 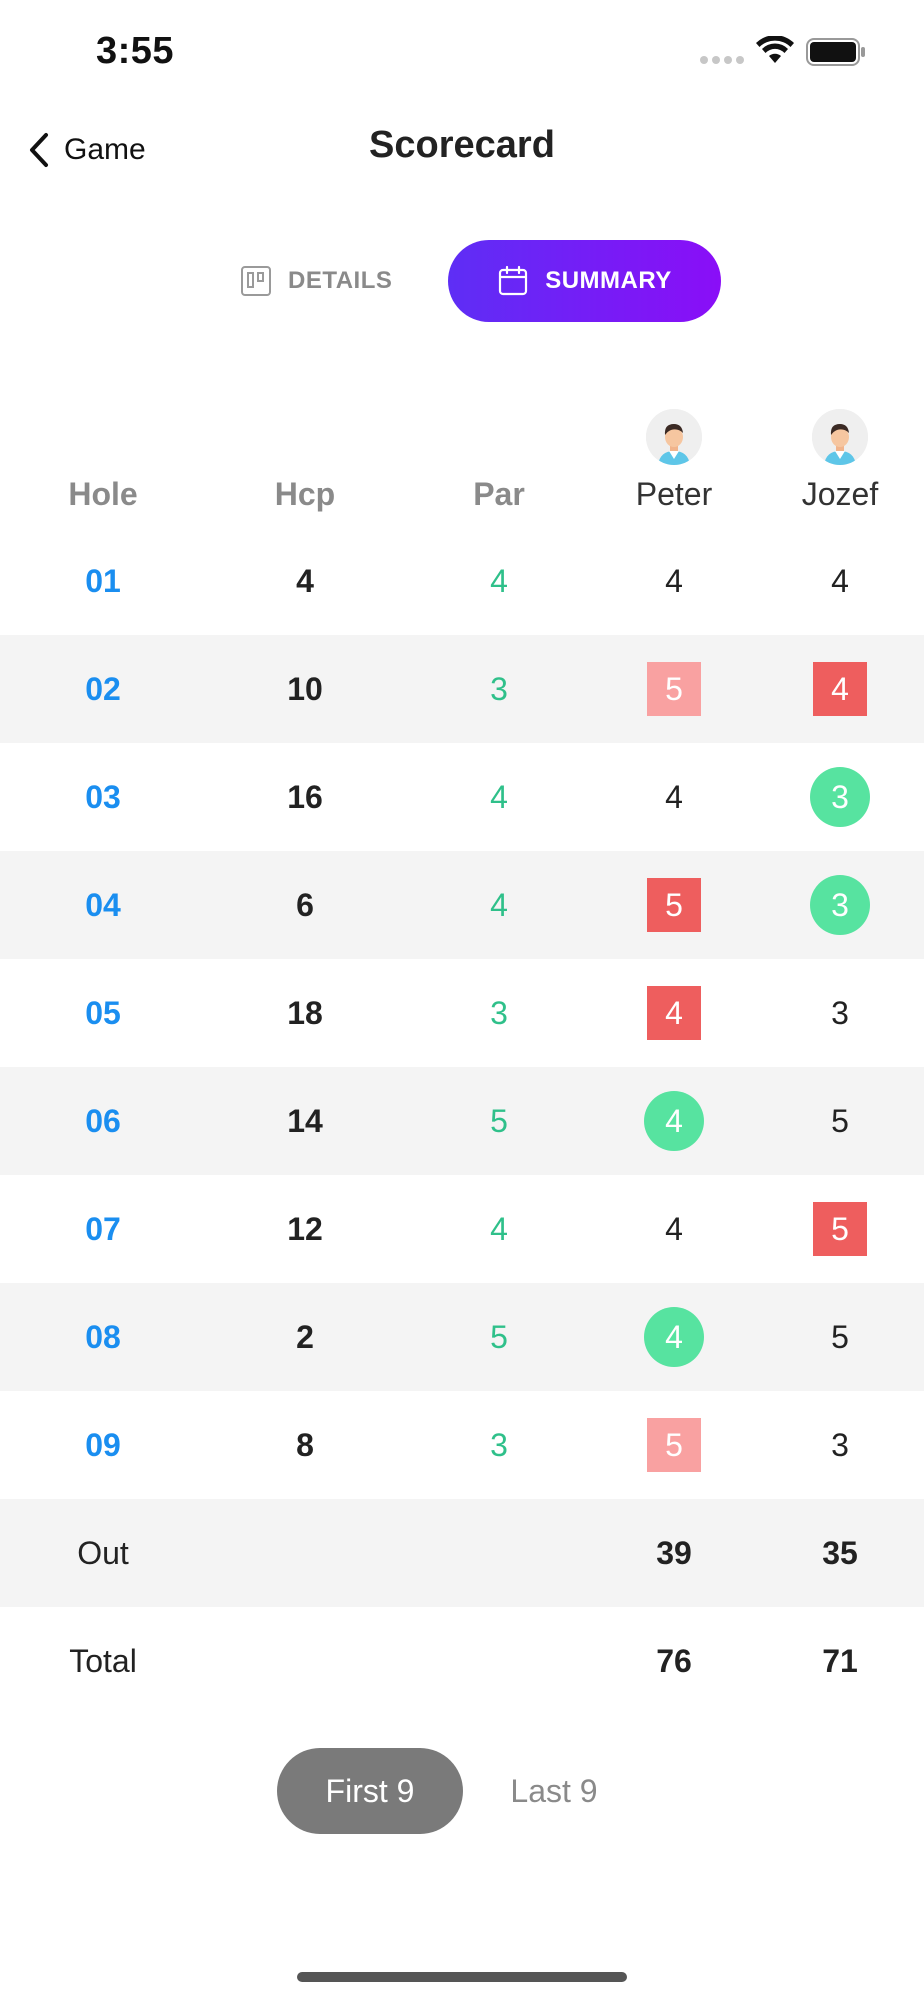 What do you see at coordinates (103, 1229) in the screenshot?
I see `hole-cell: 07` at bounding box center [103, 1229].